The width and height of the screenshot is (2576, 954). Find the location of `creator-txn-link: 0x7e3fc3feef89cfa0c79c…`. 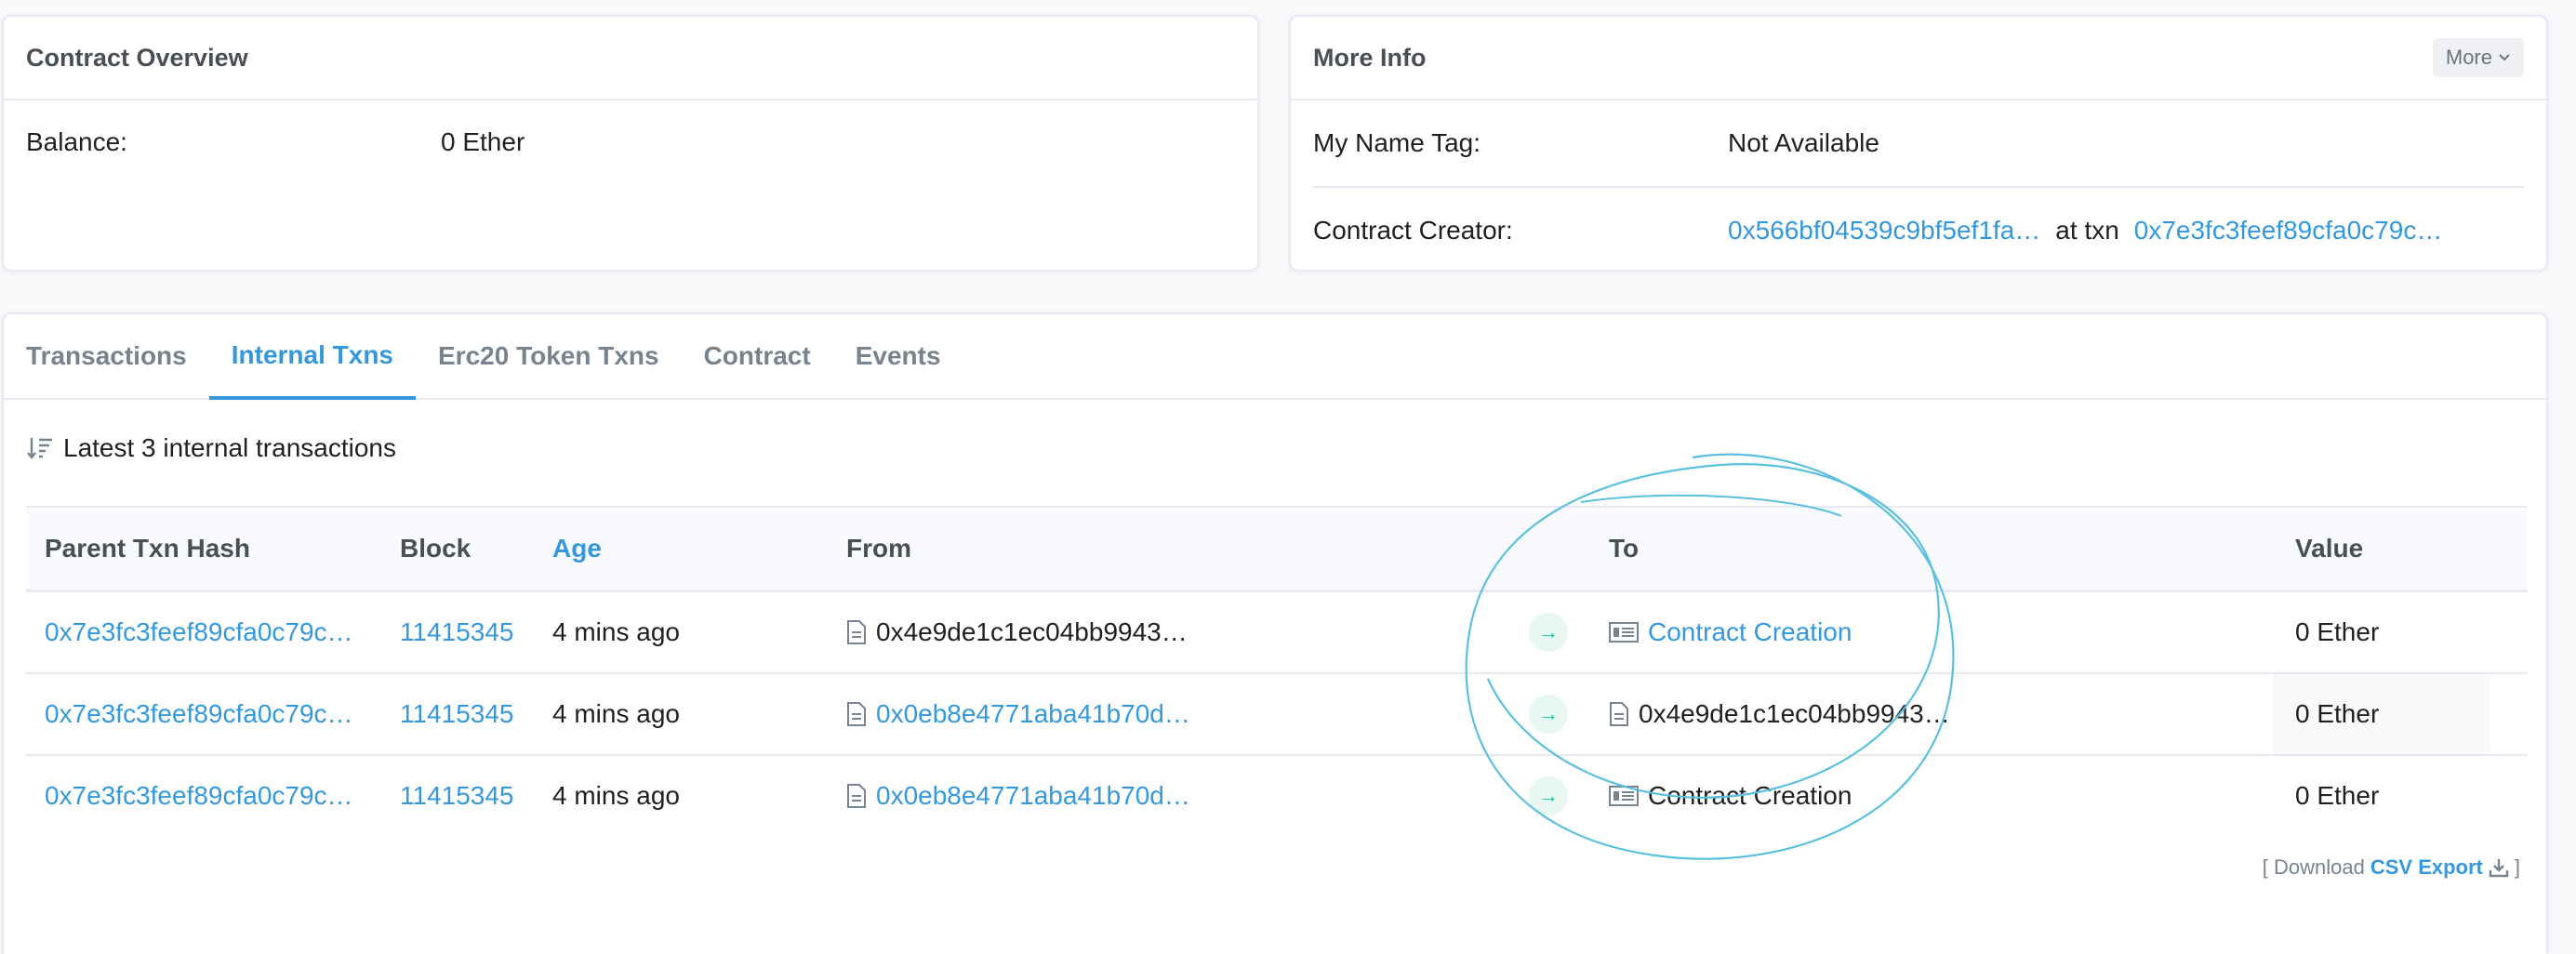

creator-txn-link: 0x7e3fc3feef89cfa0c79c… is located at coordinates (2288, 230).